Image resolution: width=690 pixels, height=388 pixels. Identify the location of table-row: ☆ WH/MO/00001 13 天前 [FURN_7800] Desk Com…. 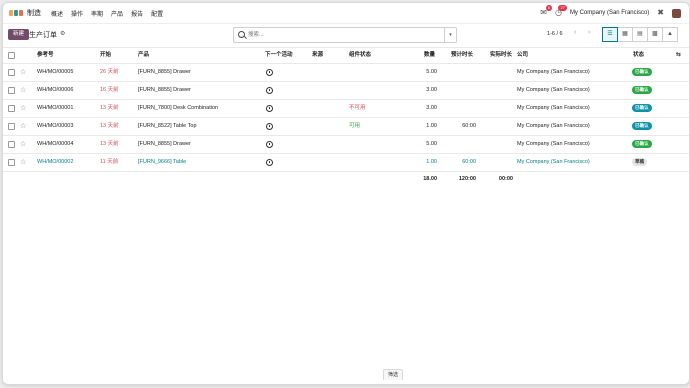
(346, 109).